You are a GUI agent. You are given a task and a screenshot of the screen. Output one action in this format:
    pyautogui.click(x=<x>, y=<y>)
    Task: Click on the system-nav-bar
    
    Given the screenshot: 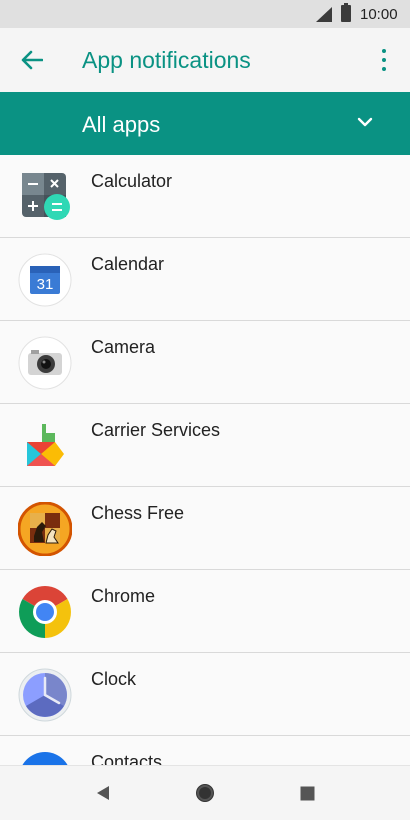 What is the action you would take?
    pyautogui.click(x=205, y=792)
    